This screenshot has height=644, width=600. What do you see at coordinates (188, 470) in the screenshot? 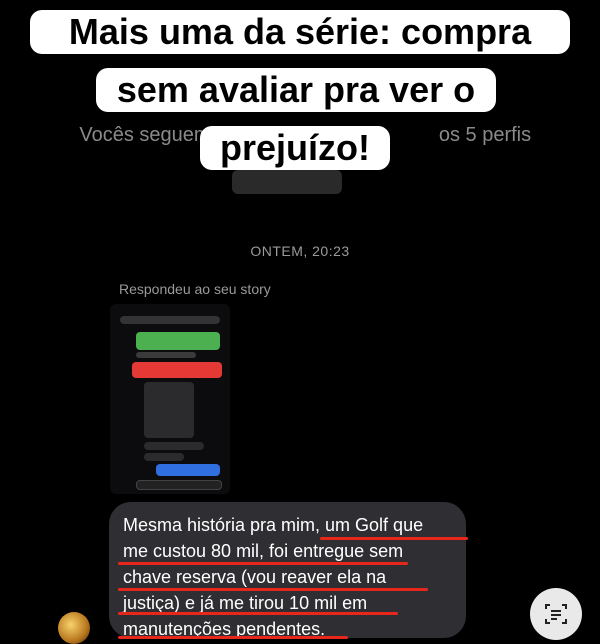
I see `story-blue-bubble` at bounding box center [188, 470].